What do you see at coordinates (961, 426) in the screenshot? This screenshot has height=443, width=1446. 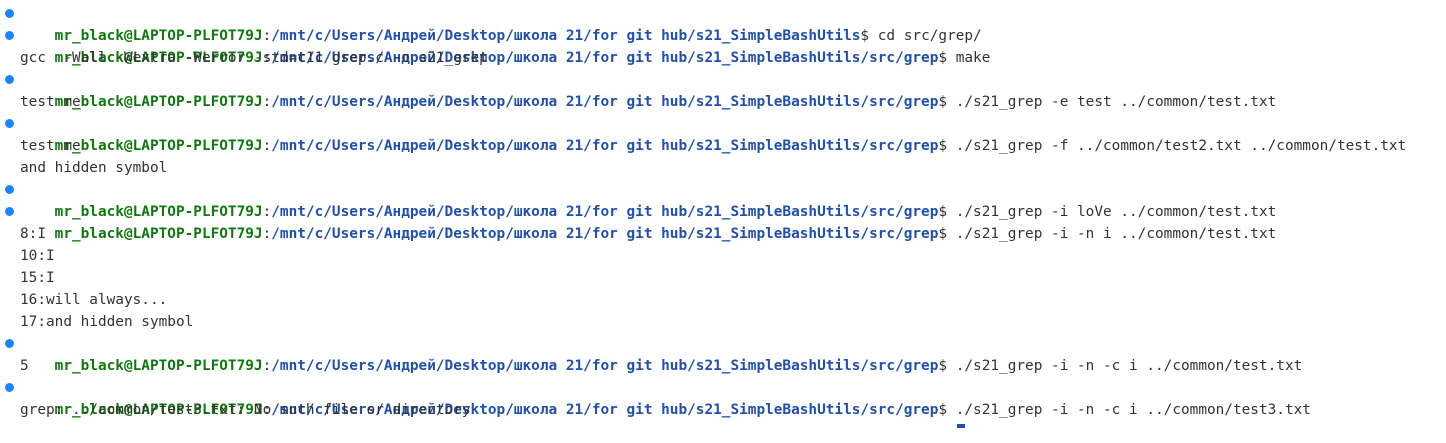 I see `terminal-cursor` at bounding box center [961, 426].